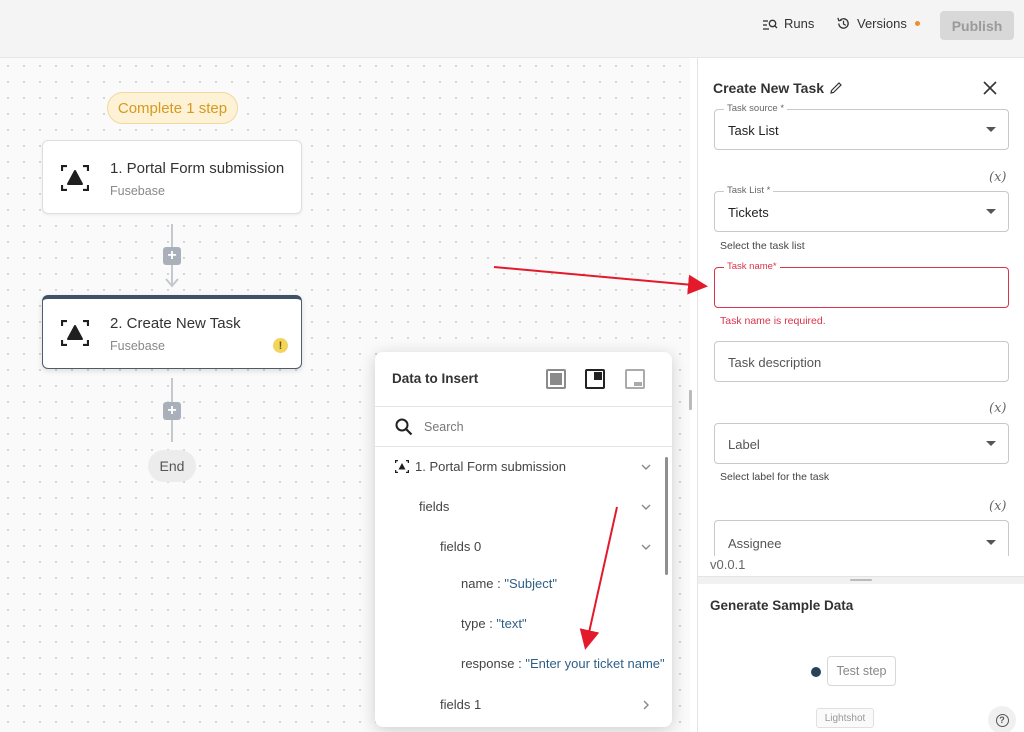  What do you see at coordinates (753, 130) in the screenshot?
I see `field-value: Task List` at bounding box center [753, 130].